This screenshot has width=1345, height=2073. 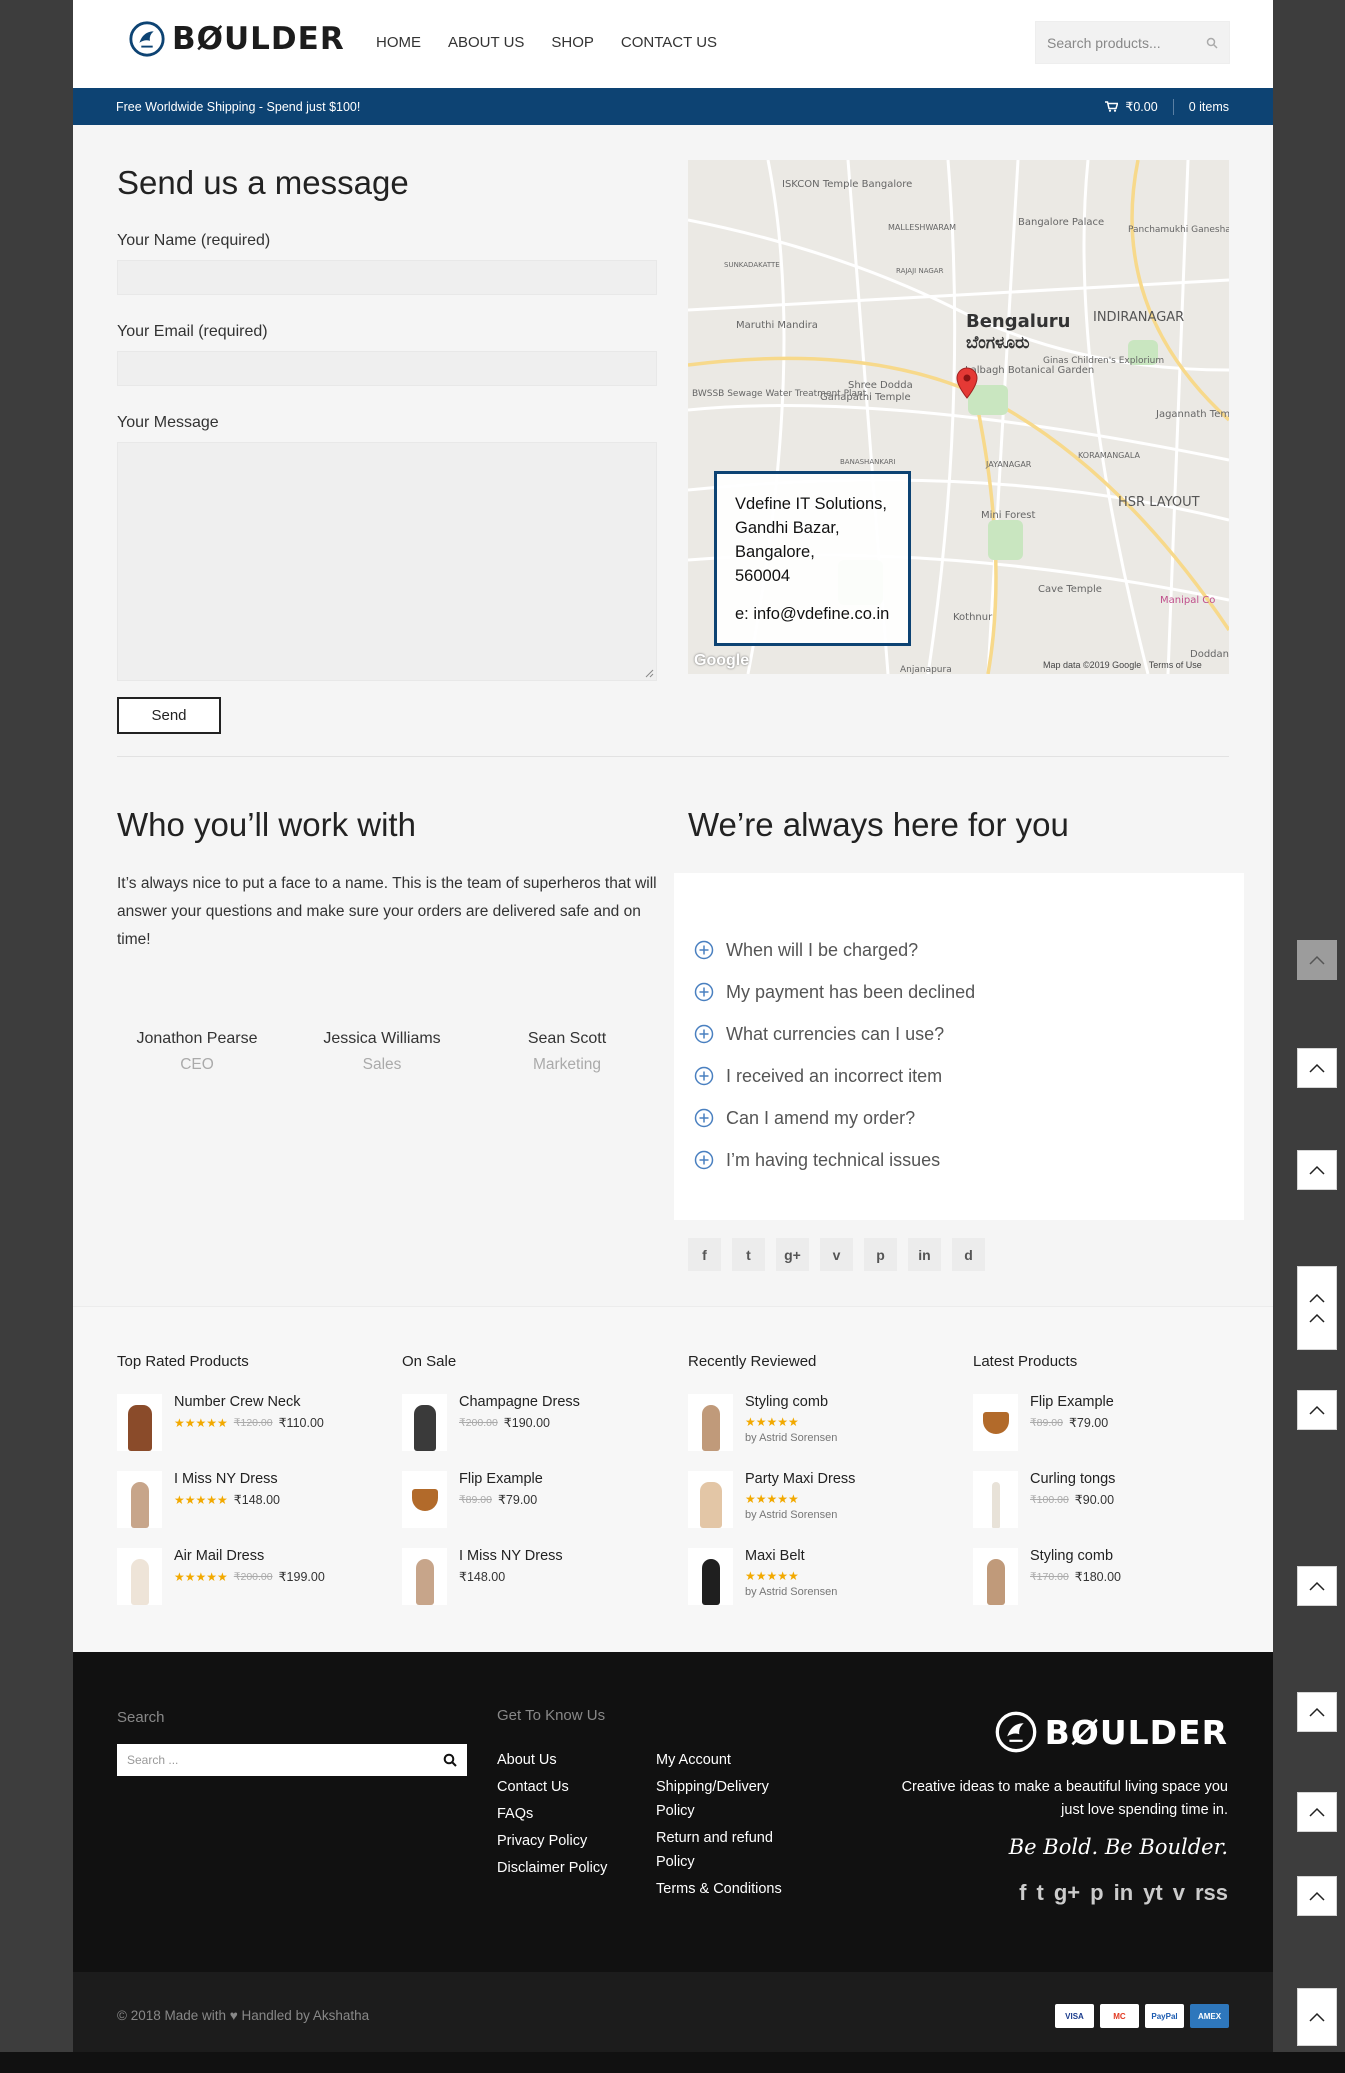 What do you see at coordinates (669, 42) in the screenshot?
I see `nav-contact-us: CONTACT US` at bounding box center [669, 42].